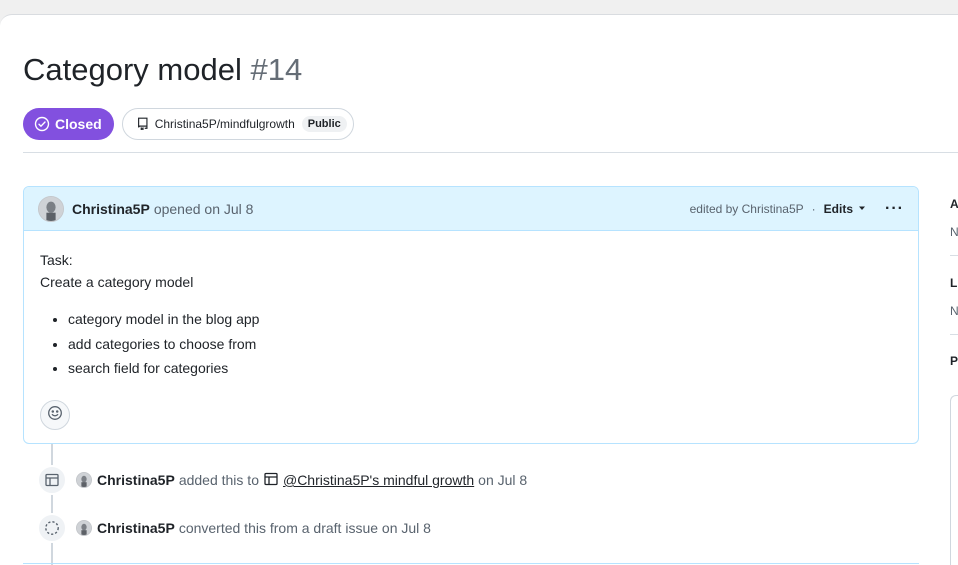 This screenshot has height=565, width=958. What do you see at coordinates (203, 208) in the screenshot?
I see `comment-opened: opened on Jul 8` at bounding box center [203, 208].